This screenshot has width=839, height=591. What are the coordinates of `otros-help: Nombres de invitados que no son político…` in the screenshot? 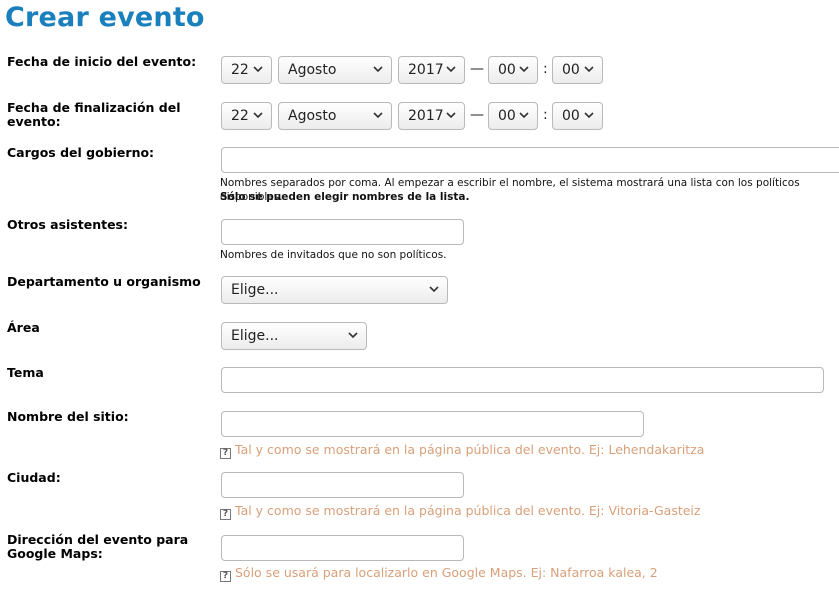 It's located at (333, 255).